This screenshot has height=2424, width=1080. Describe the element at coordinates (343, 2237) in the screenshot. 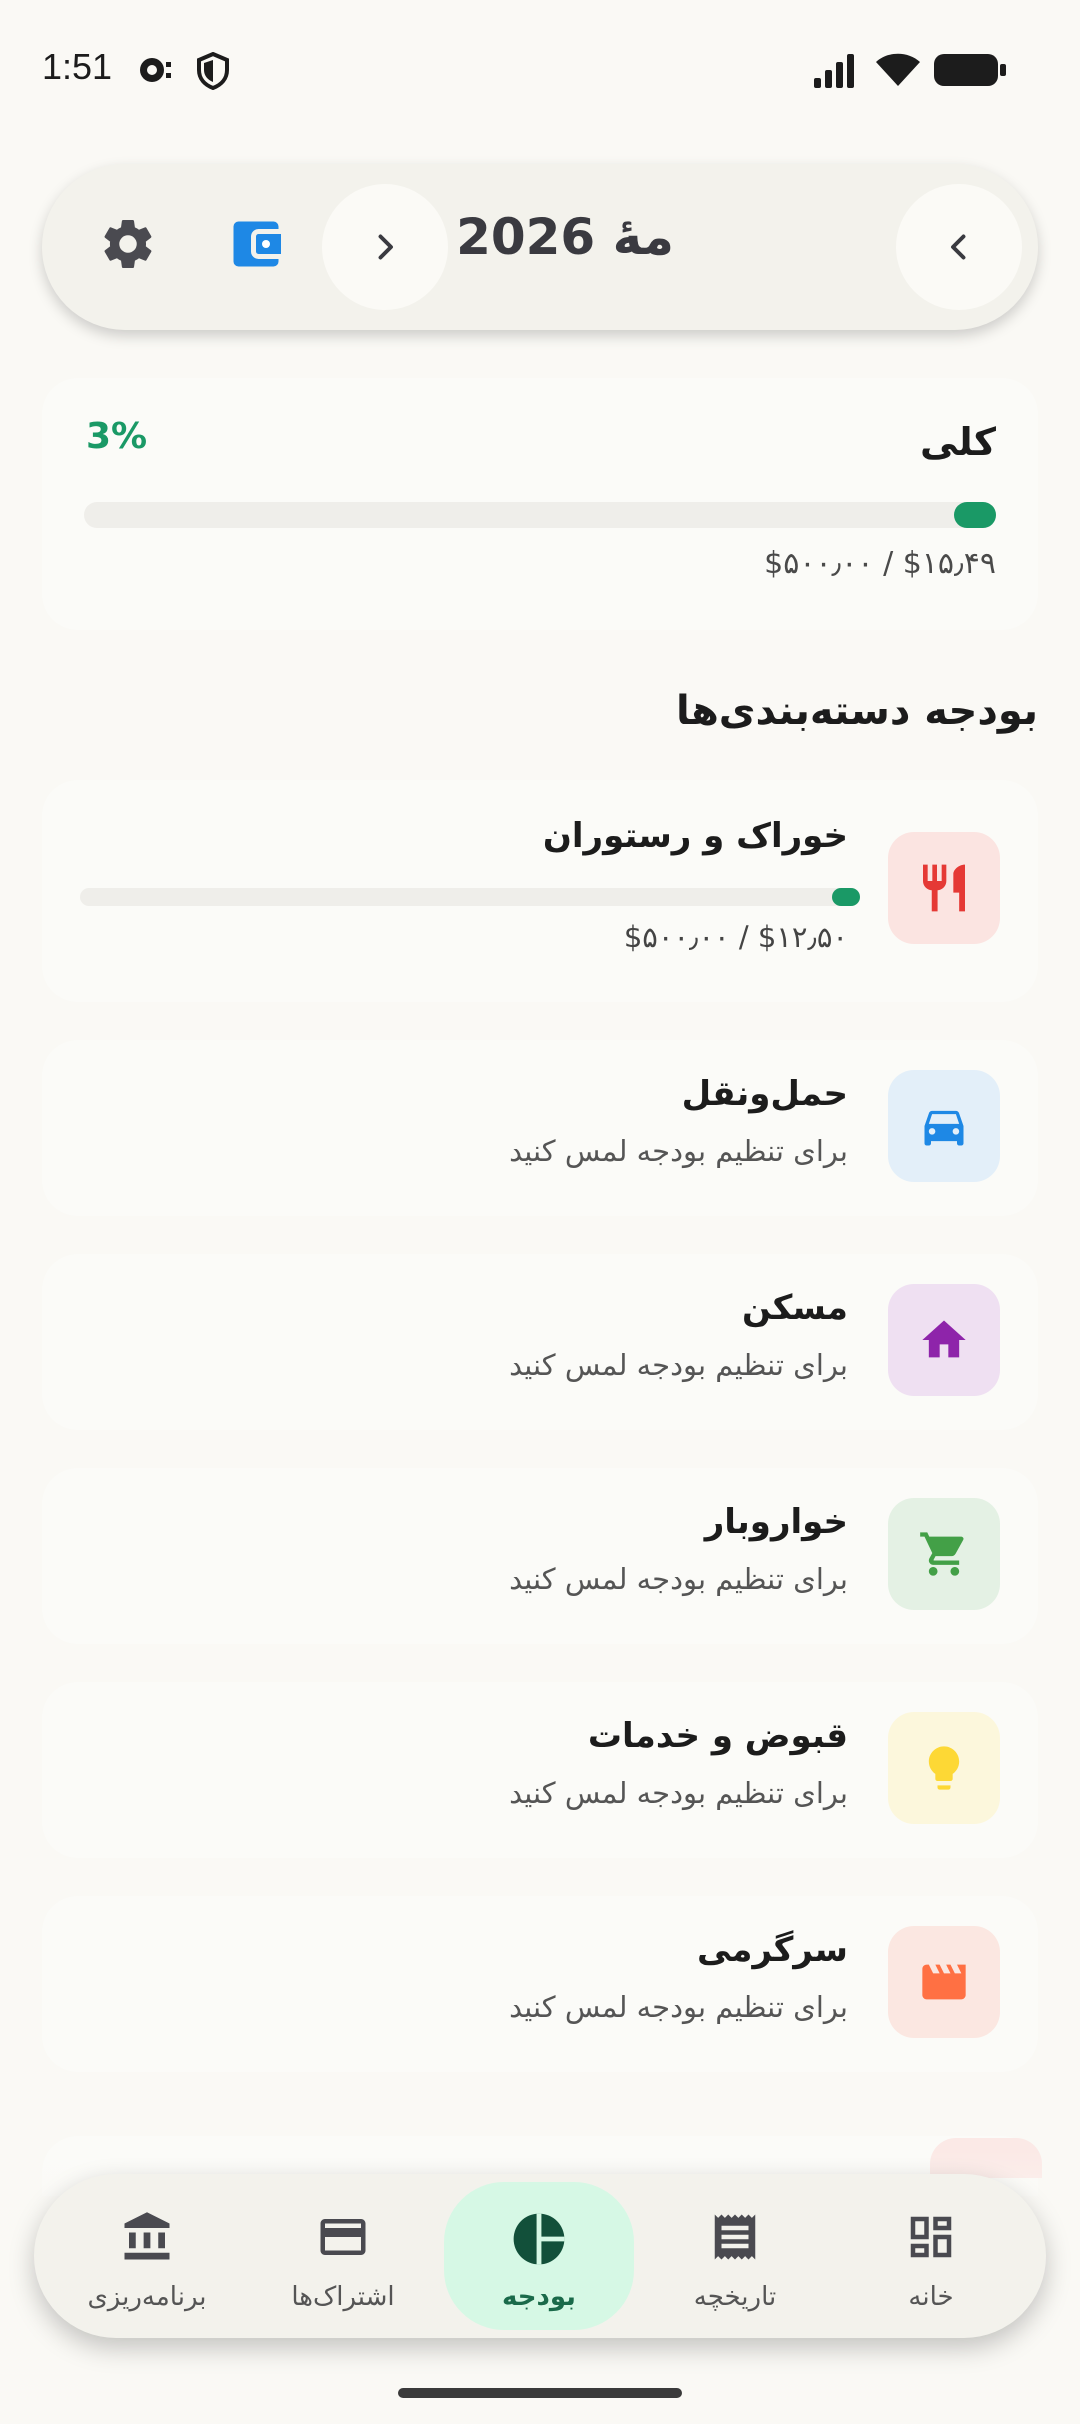

I see `credit-card-icon` at that location.